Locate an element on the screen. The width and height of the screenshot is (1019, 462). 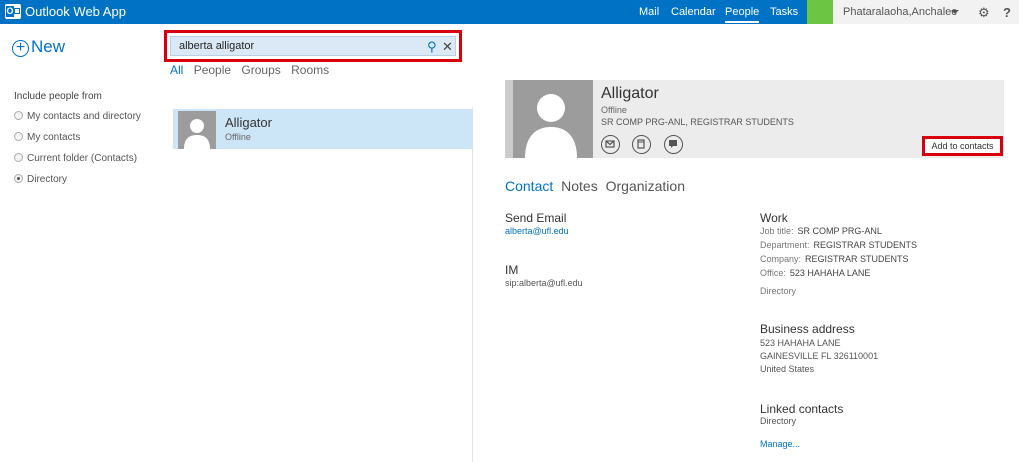
result-name: Alligator is located at coordinates (248, 122).